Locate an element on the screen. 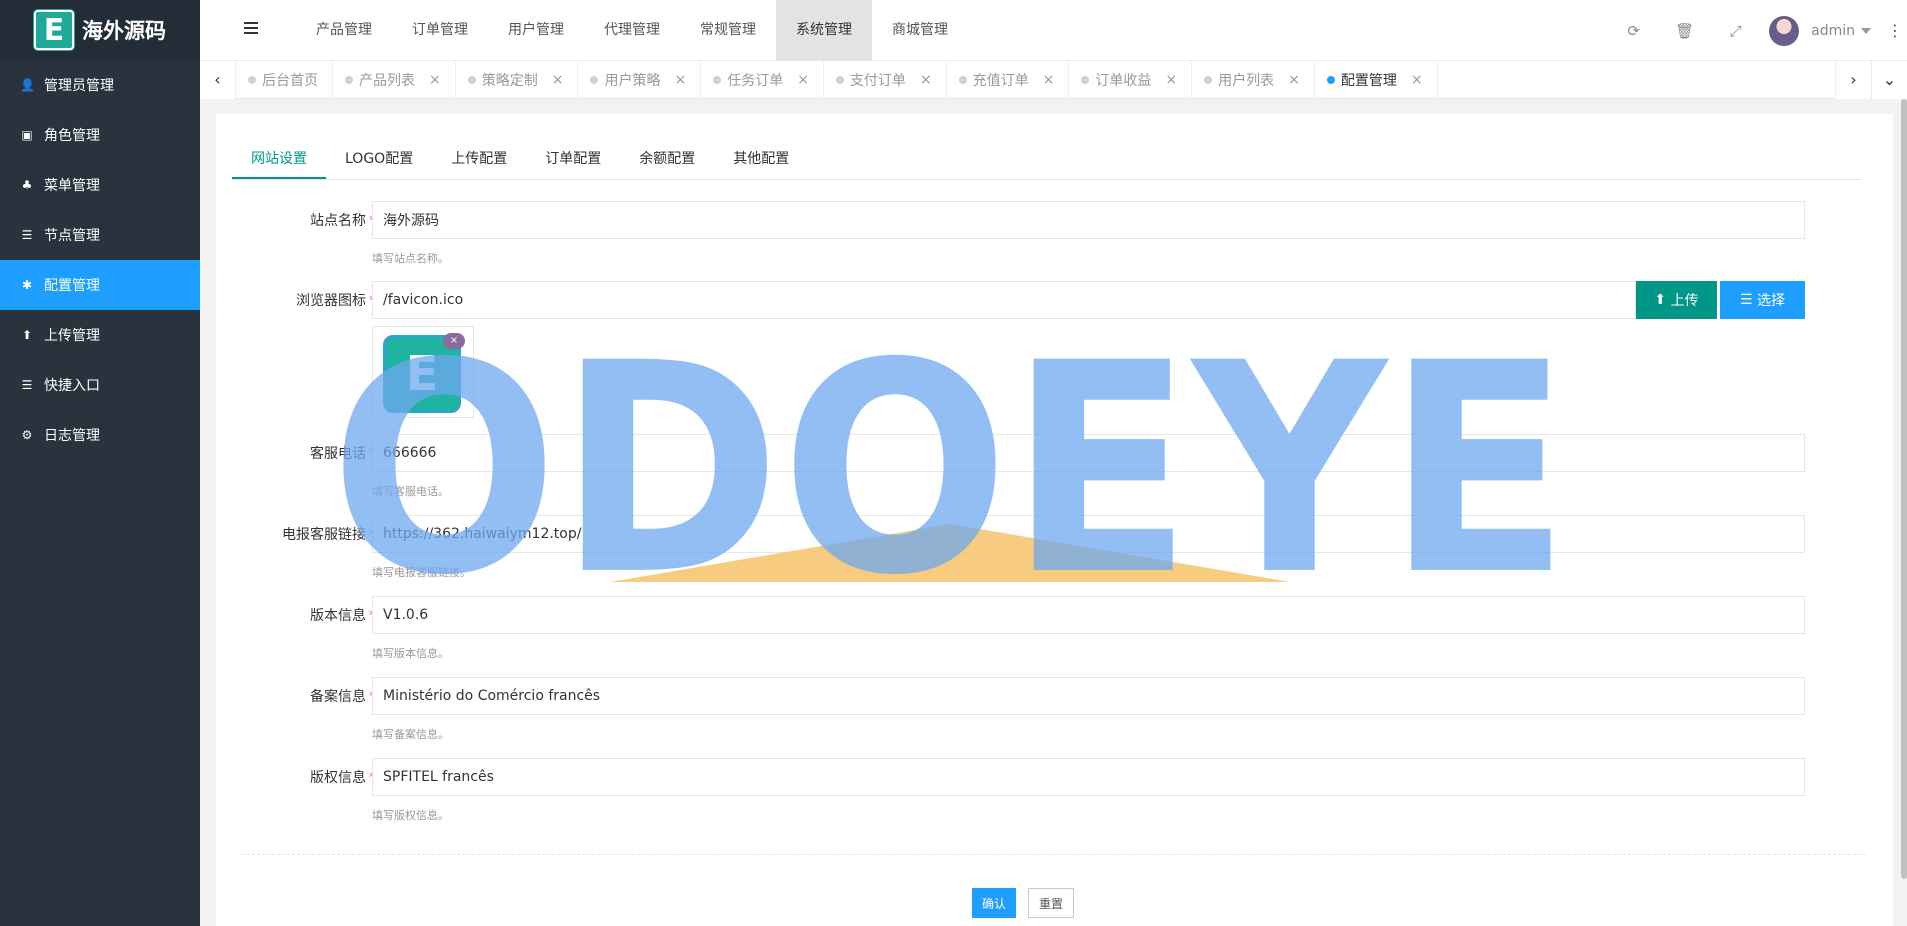  service-phone-label: 客服电话* is located at coordinates (343, 454).